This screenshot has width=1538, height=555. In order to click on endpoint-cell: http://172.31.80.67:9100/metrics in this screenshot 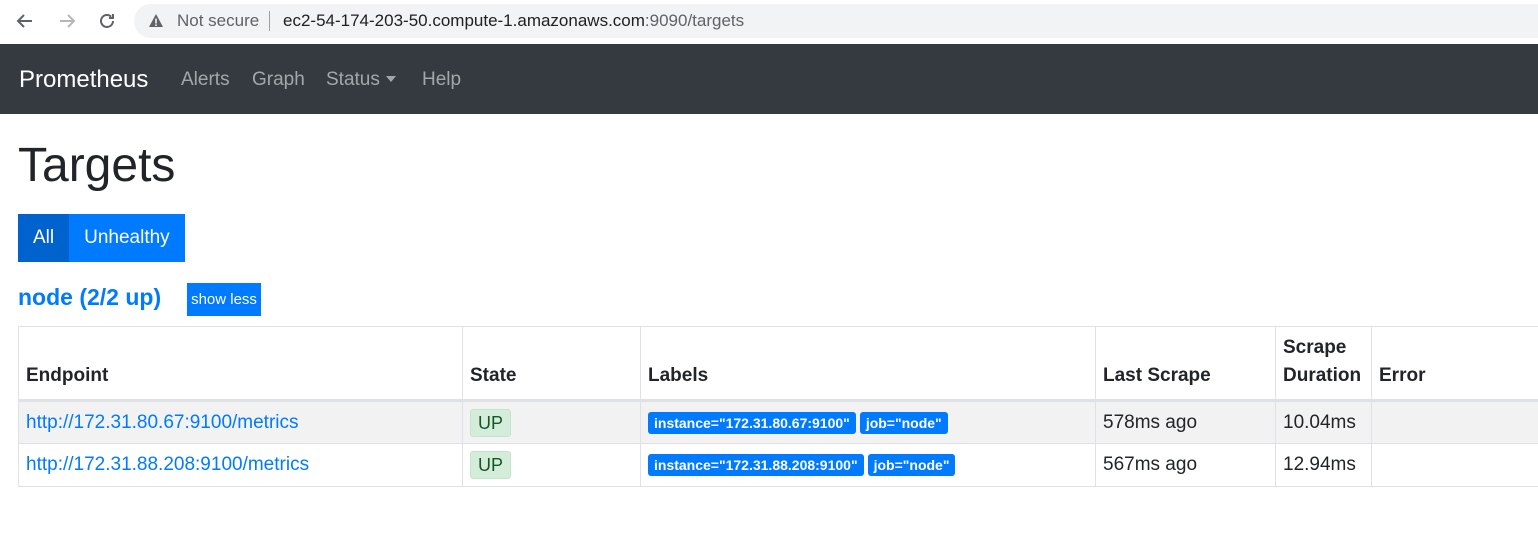, I will do `click(240, 422)`.